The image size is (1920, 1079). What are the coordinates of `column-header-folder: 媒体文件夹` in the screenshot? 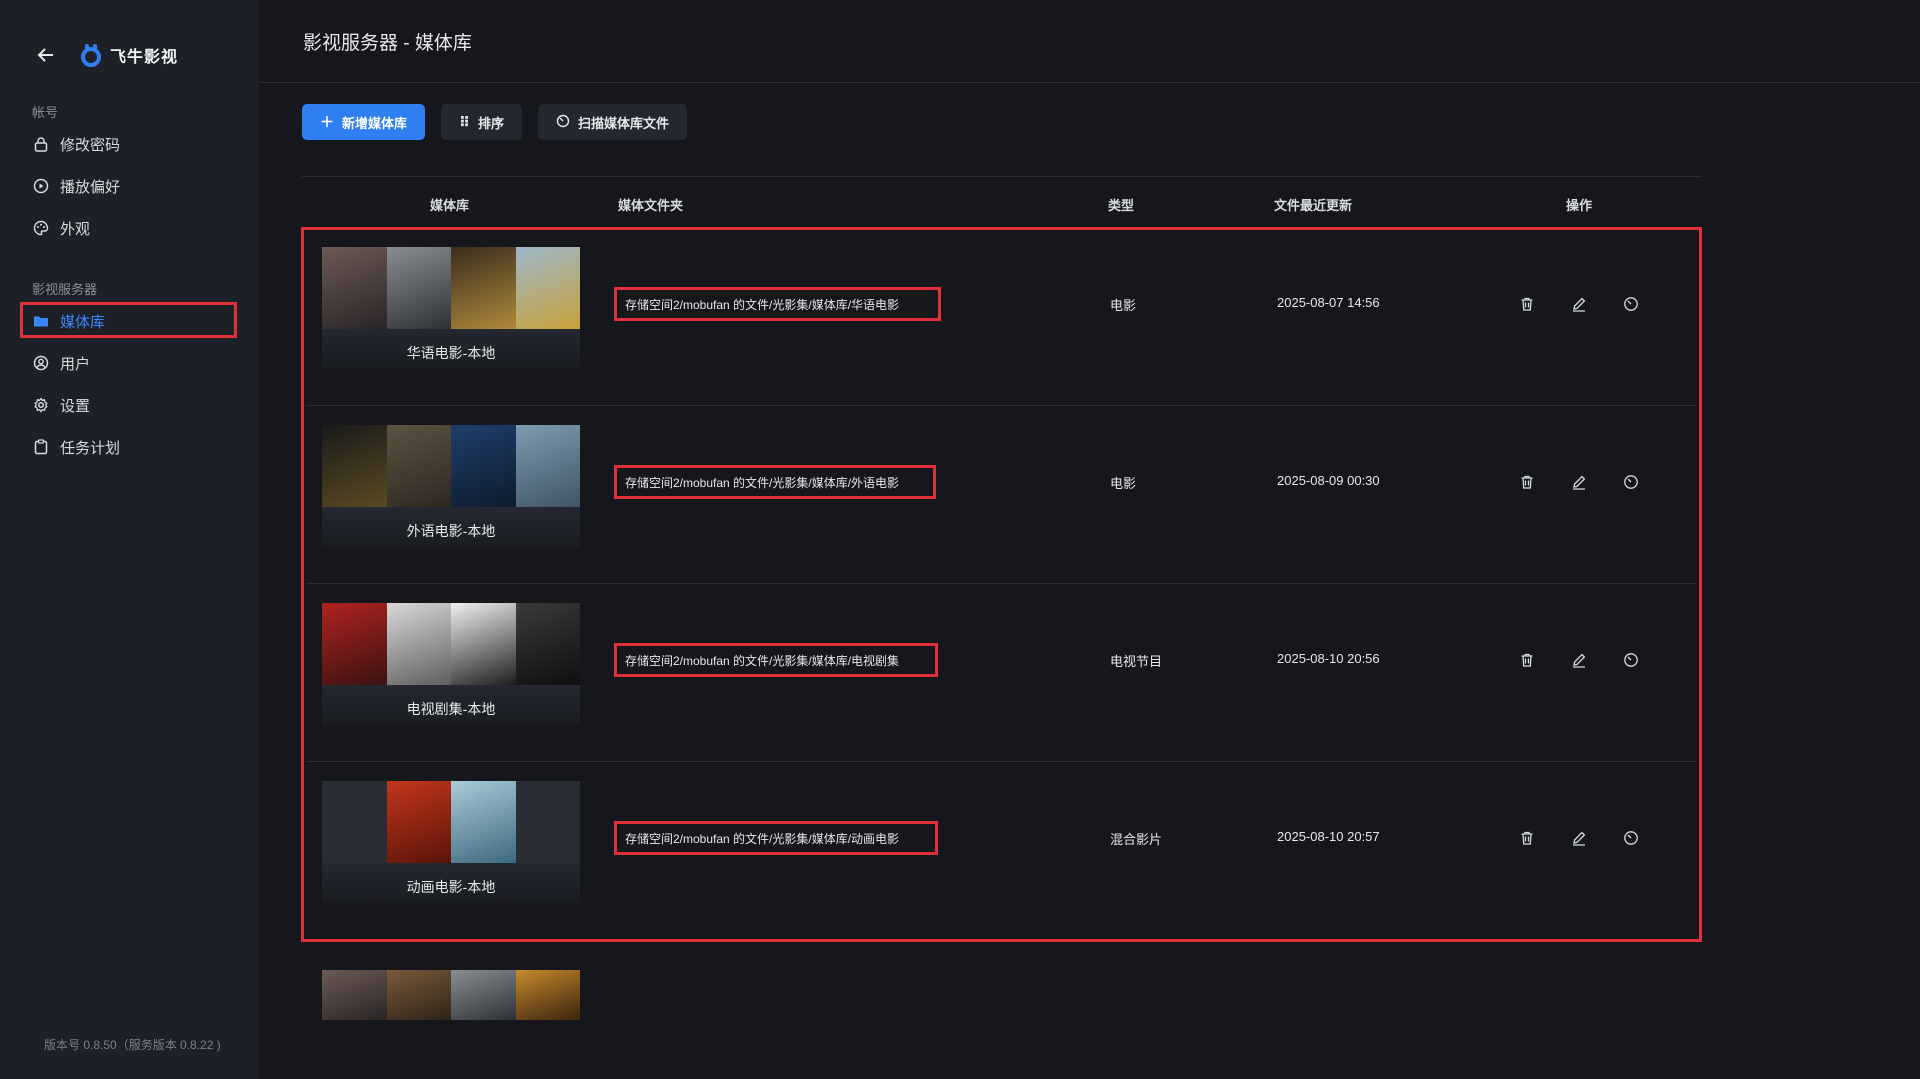 It's located at (651, 205).